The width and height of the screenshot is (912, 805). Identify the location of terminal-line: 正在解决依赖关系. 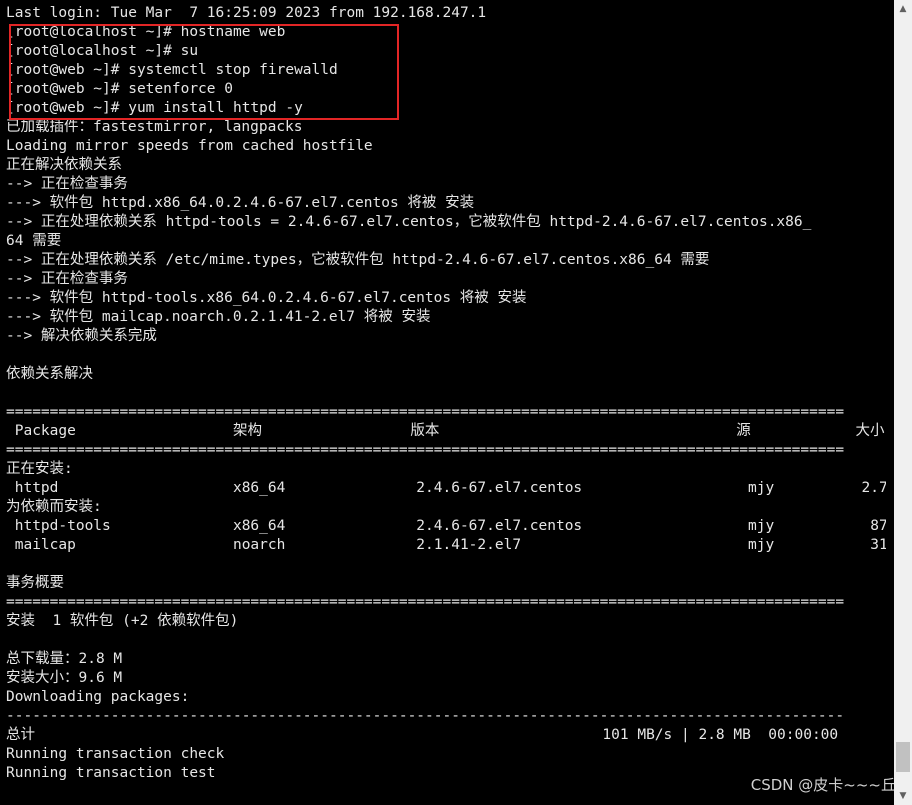
(64, 165).